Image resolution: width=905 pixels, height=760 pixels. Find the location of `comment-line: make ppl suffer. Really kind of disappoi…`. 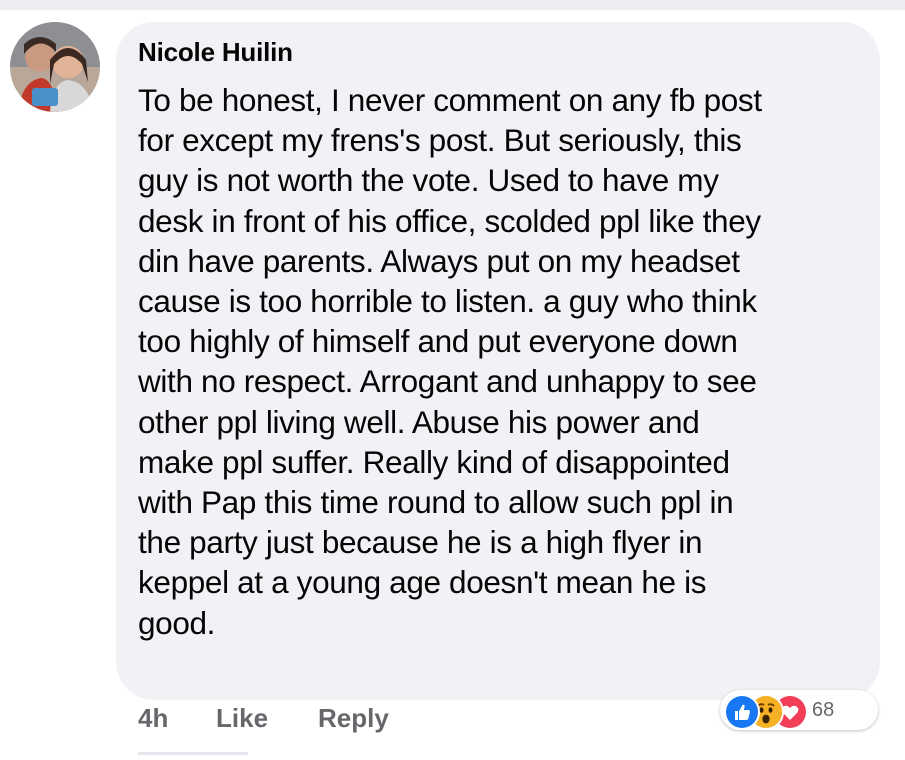

comment-line: make ppl suffer. Really kind of disappoi… is located at coordinates (434, 461).